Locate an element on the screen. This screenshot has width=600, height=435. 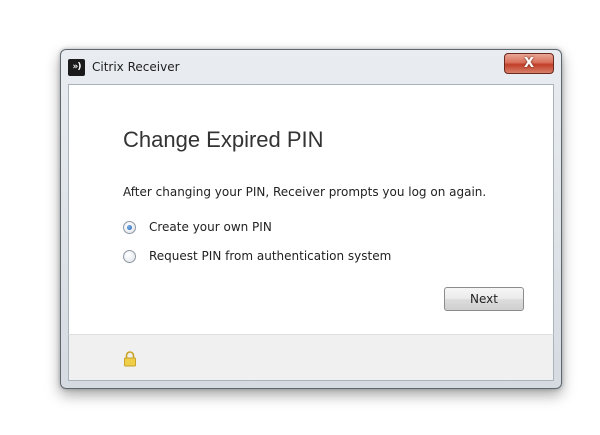
dialog-footer is located at coordinates (311, 357).